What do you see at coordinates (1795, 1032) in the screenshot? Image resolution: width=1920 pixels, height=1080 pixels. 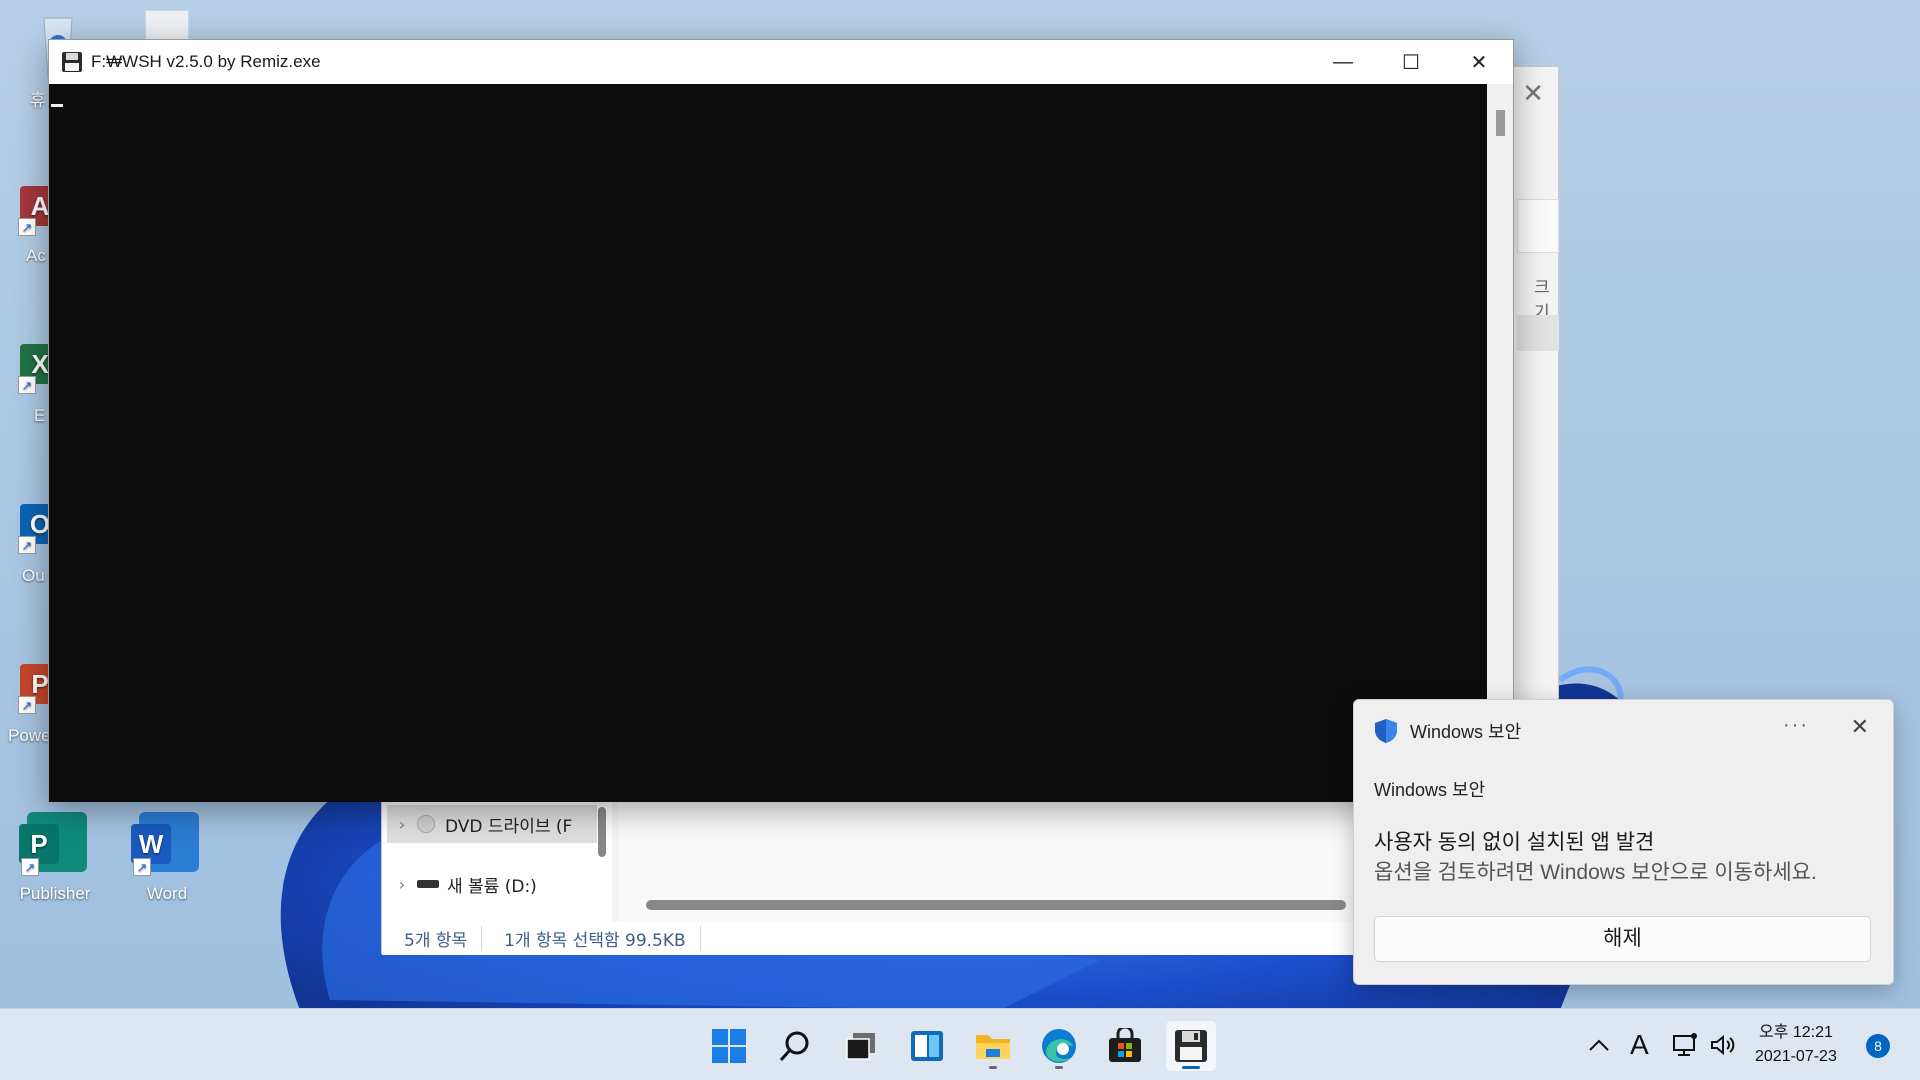 I see `clock-time: 오후 12:21` at bounding box center [1795, 1032].